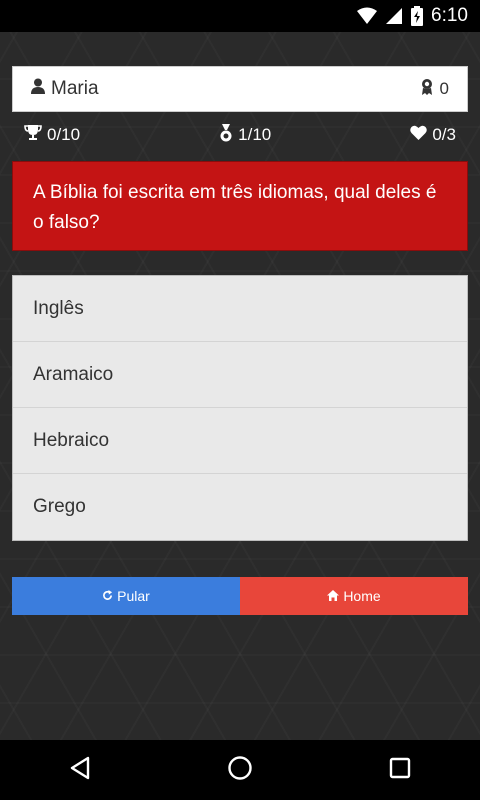 This screenshot has height=800, width=480. I want to click on skip-label: Pular, so click(133, 596).